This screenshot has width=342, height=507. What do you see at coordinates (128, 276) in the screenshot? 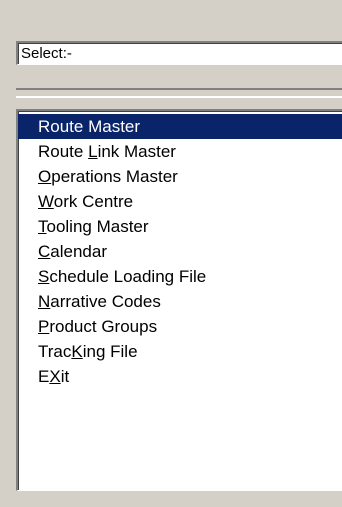
I see `menu-item-label-post: chedule Loading File` at bounding box center [128, 276].